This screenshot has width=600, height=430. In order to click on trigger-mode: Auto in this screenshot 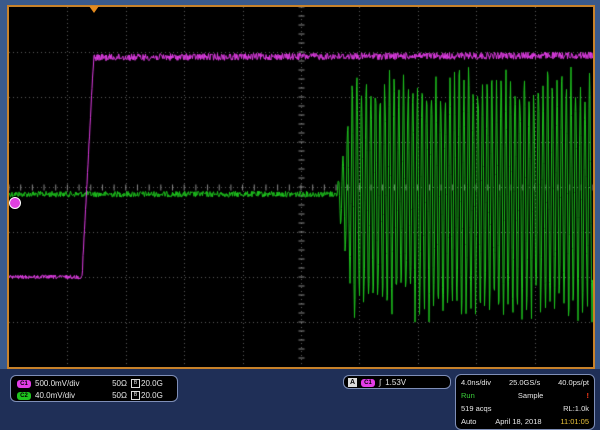, I will do `click(469, 421)`.